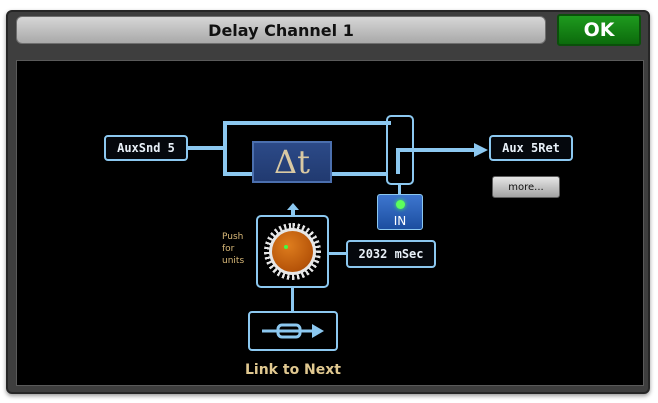 This screenshot has width=658, height=403. What do you see at coordinates (307, 123) in the screenshot?
I see `wire-top-bypass` at bounding box center [307, 123].